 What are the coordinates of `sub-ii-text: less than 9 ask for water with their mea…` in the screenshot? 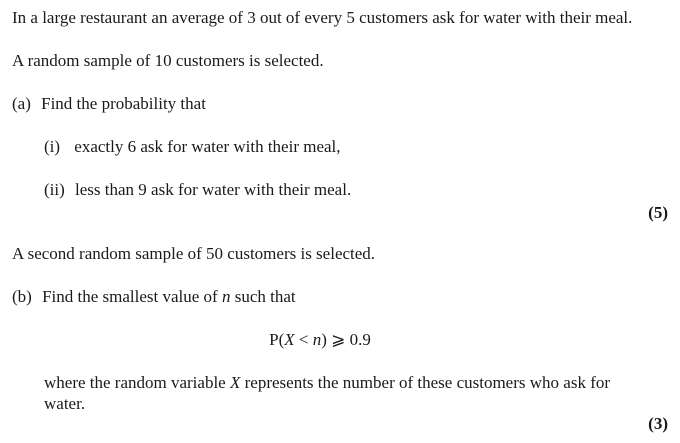 It's located at (213, 189).